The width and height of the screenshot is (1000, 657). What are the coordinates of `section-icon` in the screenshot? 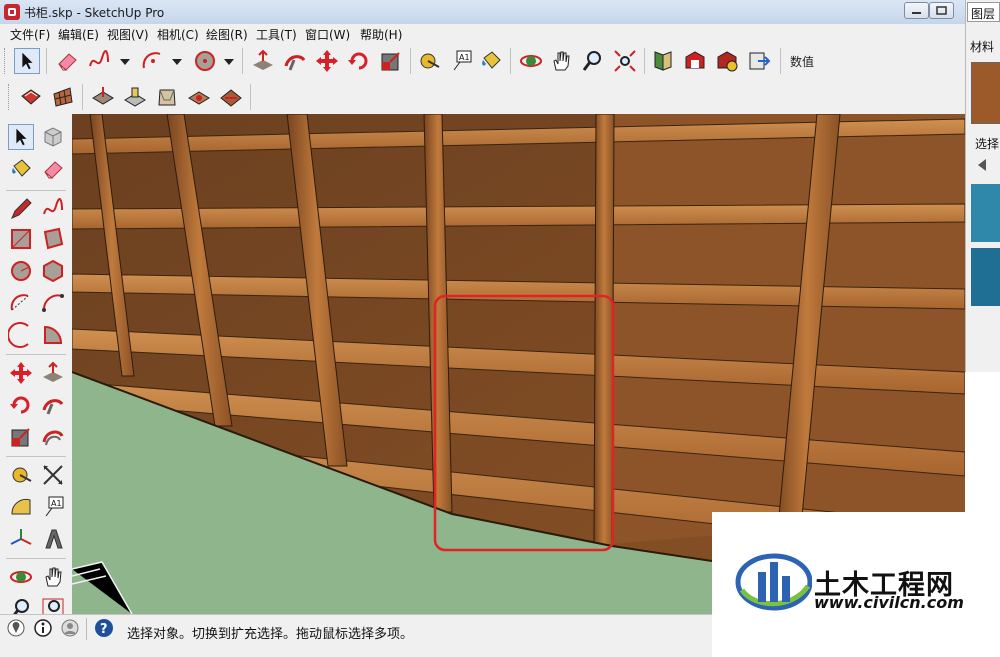 It's located at (31, 97).